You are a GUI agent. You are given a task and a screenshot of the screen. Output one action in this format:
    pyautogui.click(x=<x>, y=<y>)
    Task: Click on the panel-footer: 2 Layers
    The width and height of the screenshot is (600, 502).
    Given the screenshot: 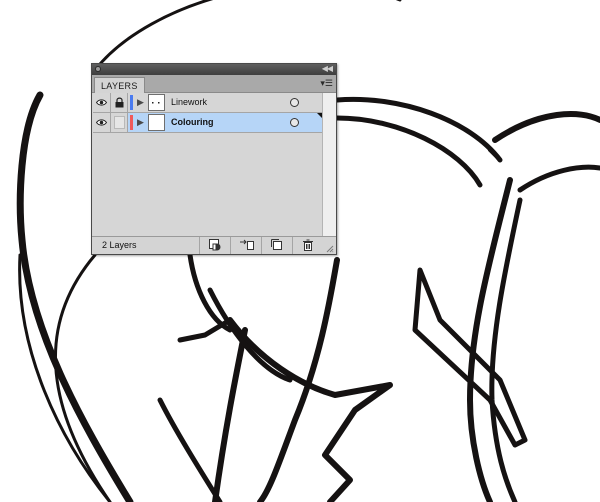 What is the action you would take?
    pyautogui.click(x=214, y=245)
    